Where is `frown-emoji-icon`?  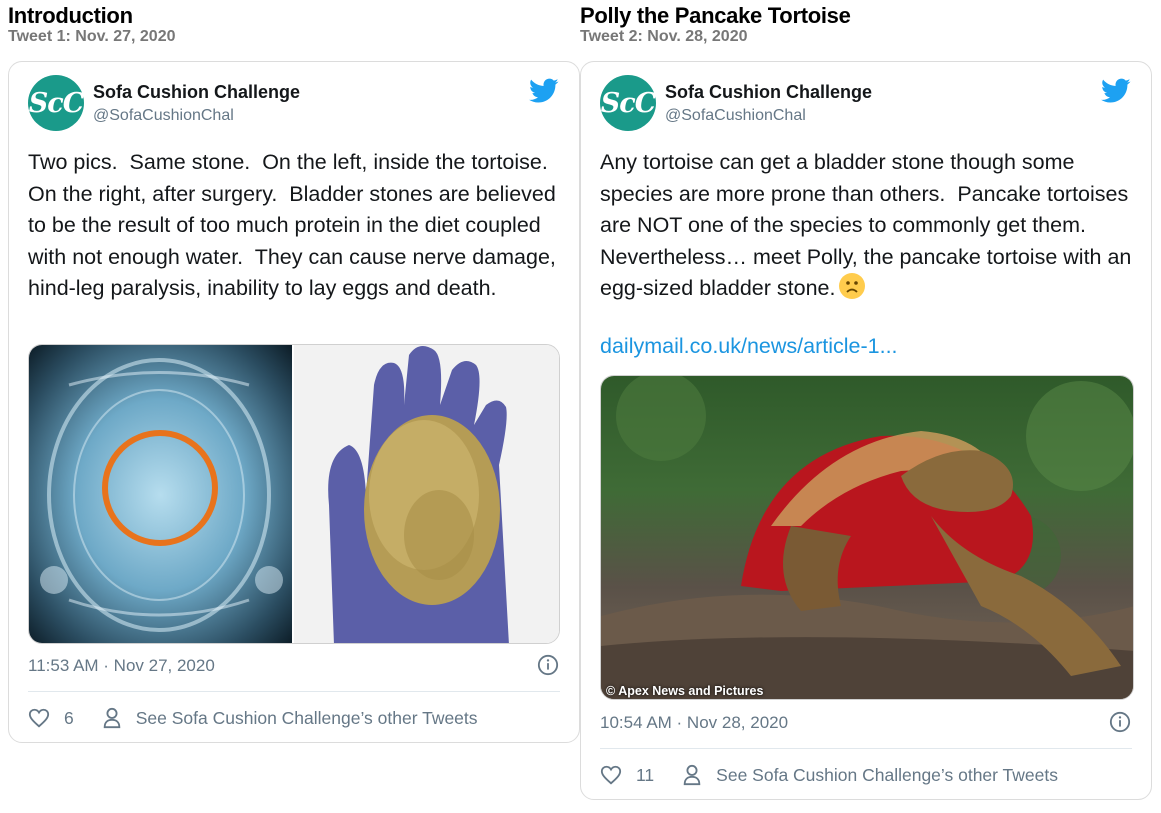
frown-emoji-icon is located at coordinates (852, 286).